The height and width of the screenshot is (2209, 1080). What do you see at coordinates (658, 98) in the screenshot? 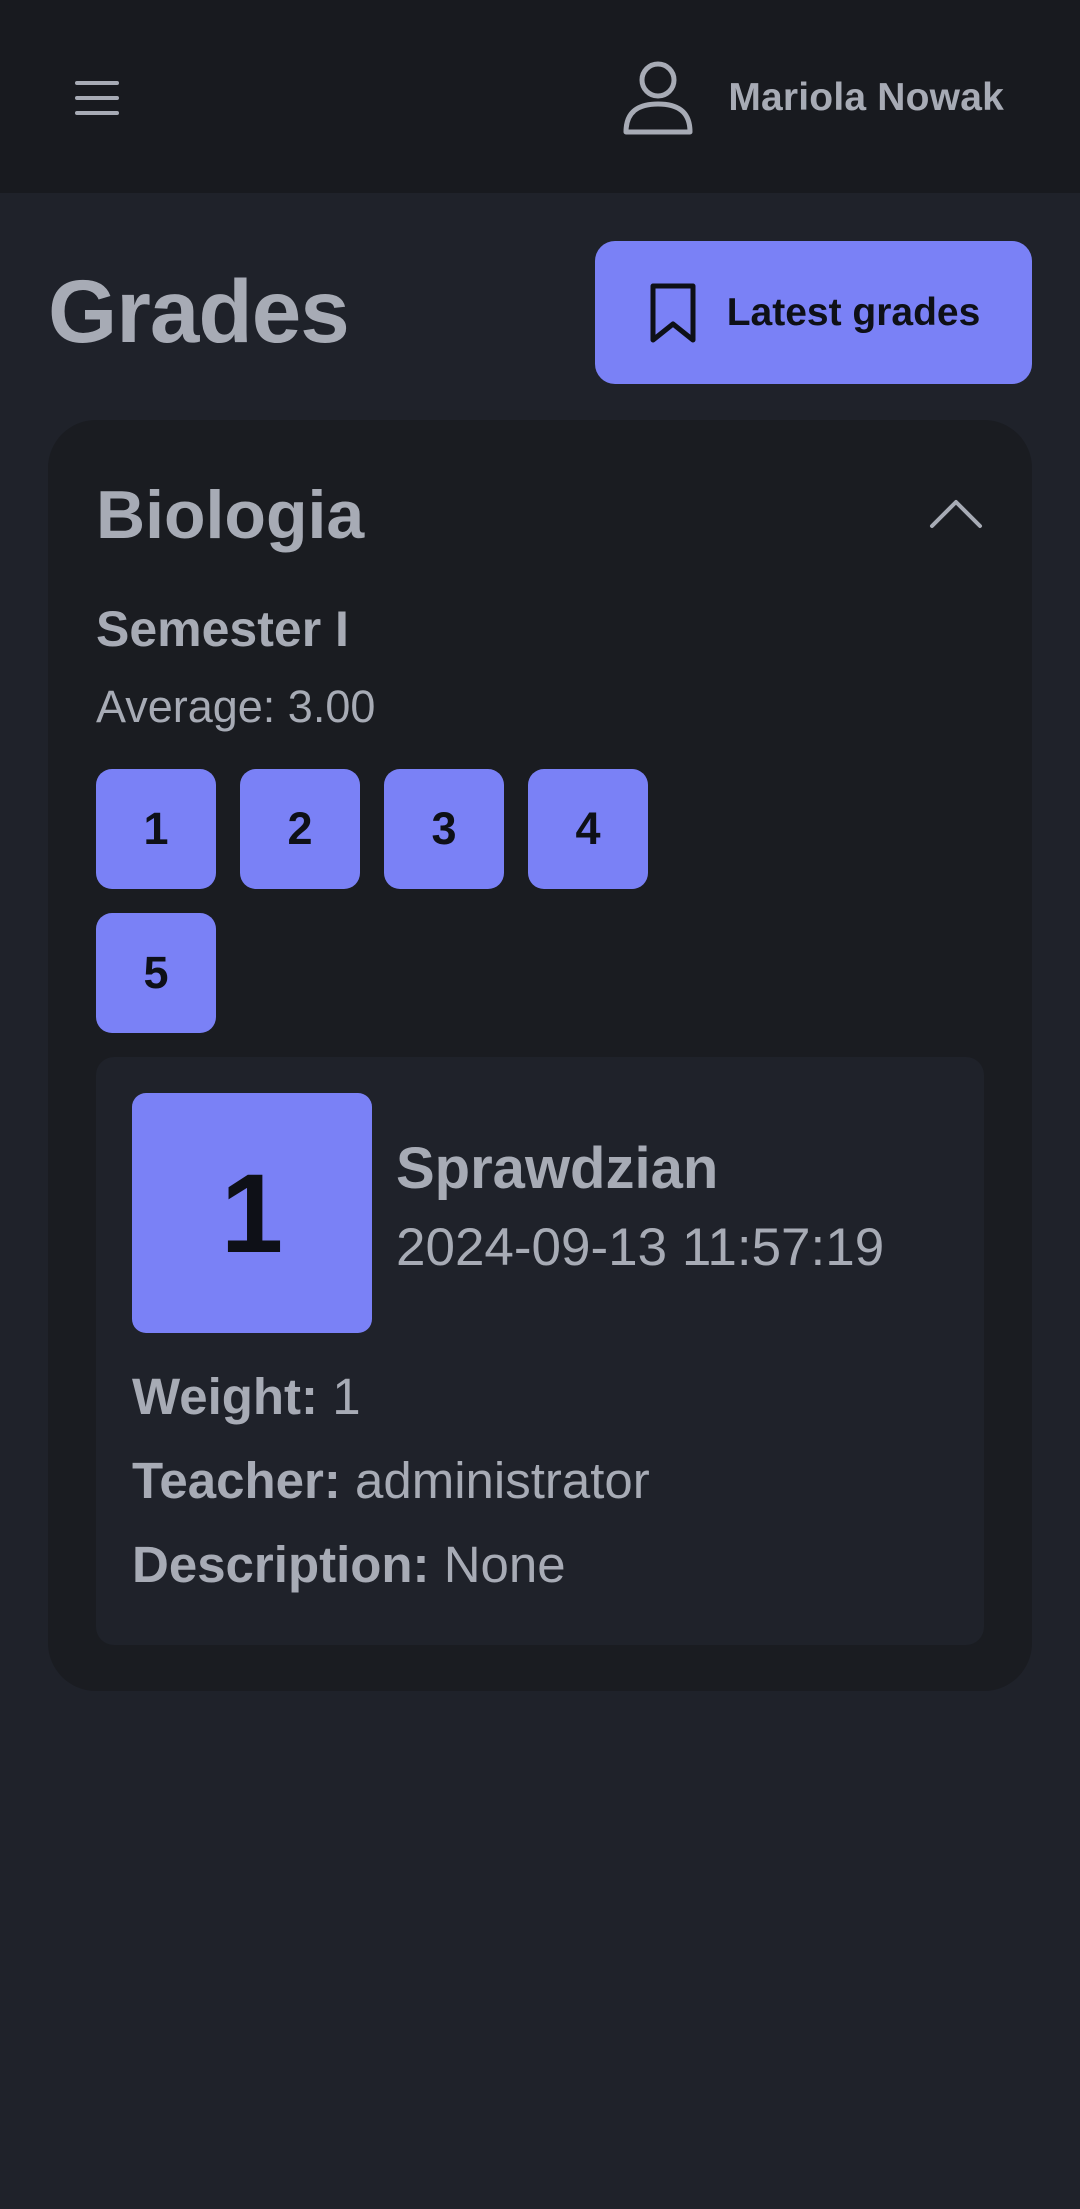
I see `user-icon` at bounding box center [658, 98].